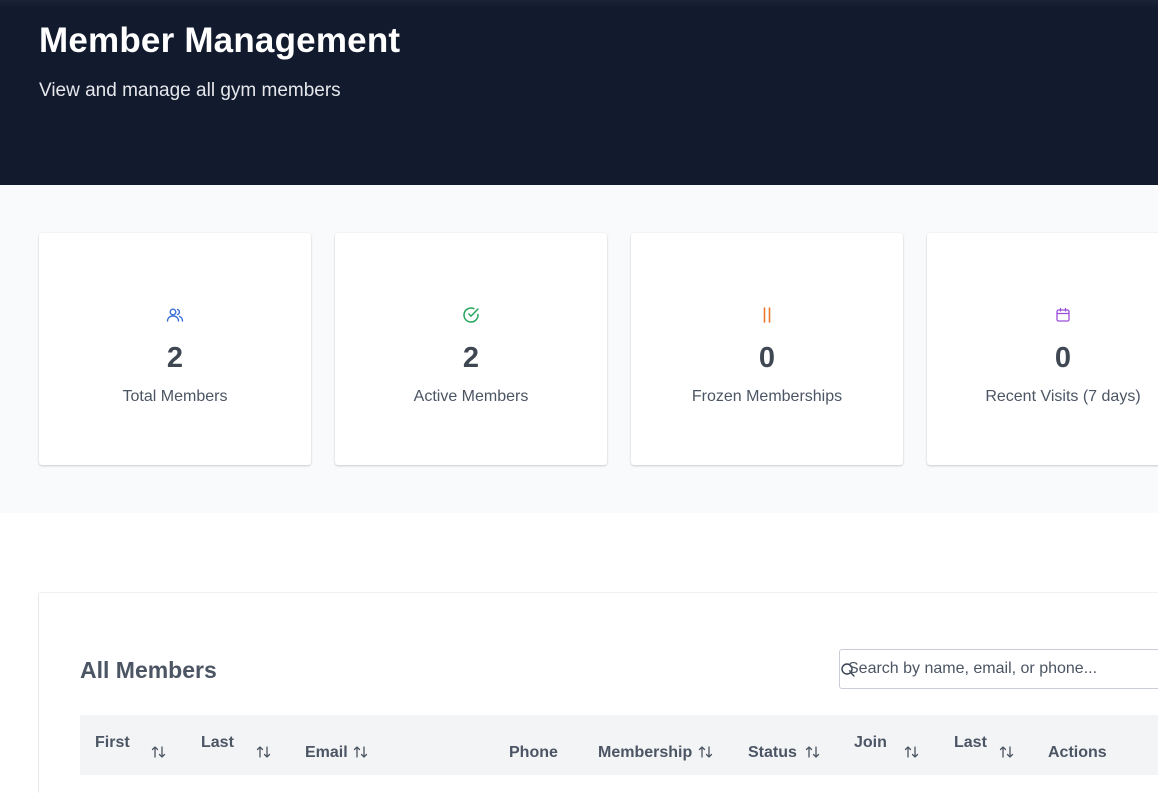 This screenshot has width=1158, height=793. What do you see at coordinates (175, 396) in the screenshot?
I see `stat-label: Total Members` at bounding box center [175, 396].